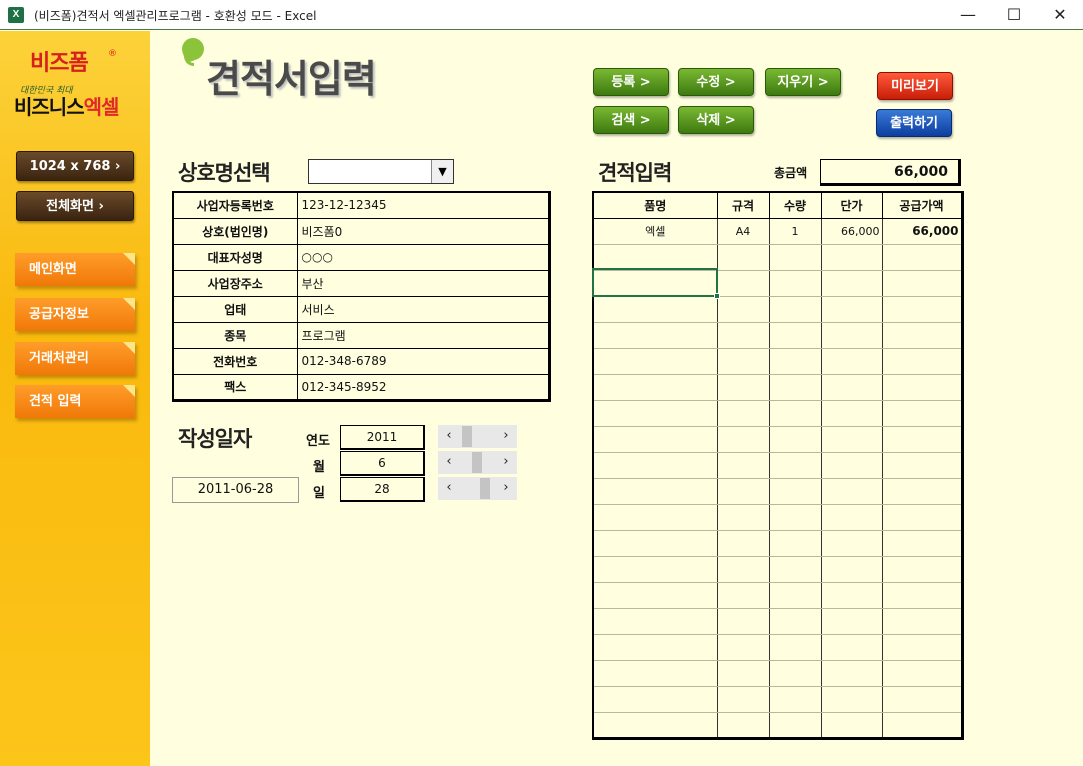 The width and height of the screenshot is (1083, 766). I want to click on clear-button: 지우기 >, so click(803, 82).